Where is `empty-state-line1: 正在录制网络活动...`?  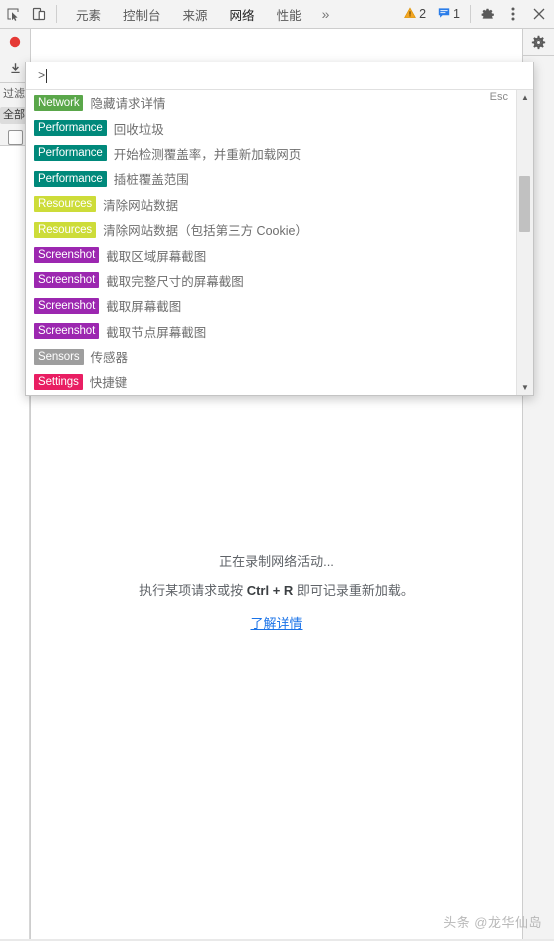 empty-state-line1: 正在录制网络活动... is located at coordinates (276, 561).